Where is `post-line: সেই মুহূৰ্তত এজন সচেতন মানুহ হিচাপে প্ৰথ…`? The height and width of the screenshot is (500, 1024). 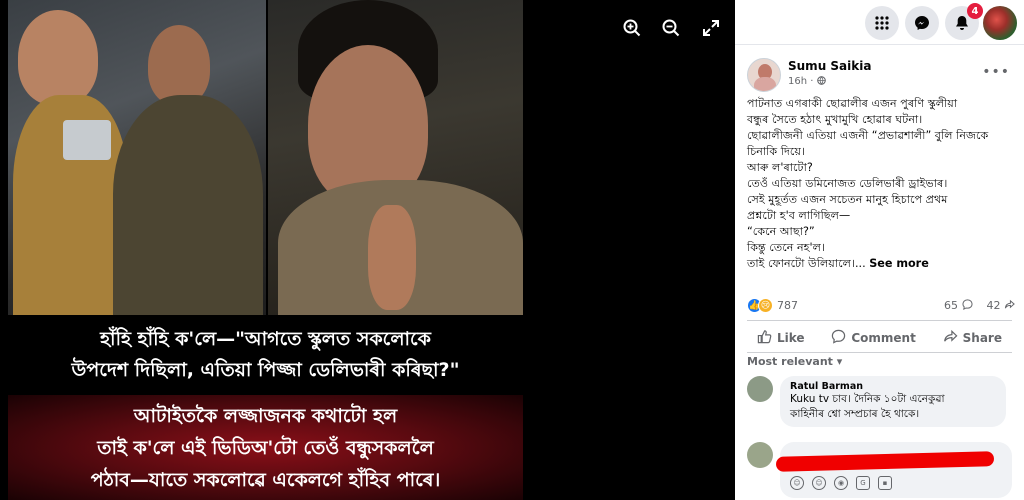
post-line: সেই মুহূৰ্তত এজন সচেতন মানুহ হিচাপে প্ৰথ… is located at coordinates (847, 199).